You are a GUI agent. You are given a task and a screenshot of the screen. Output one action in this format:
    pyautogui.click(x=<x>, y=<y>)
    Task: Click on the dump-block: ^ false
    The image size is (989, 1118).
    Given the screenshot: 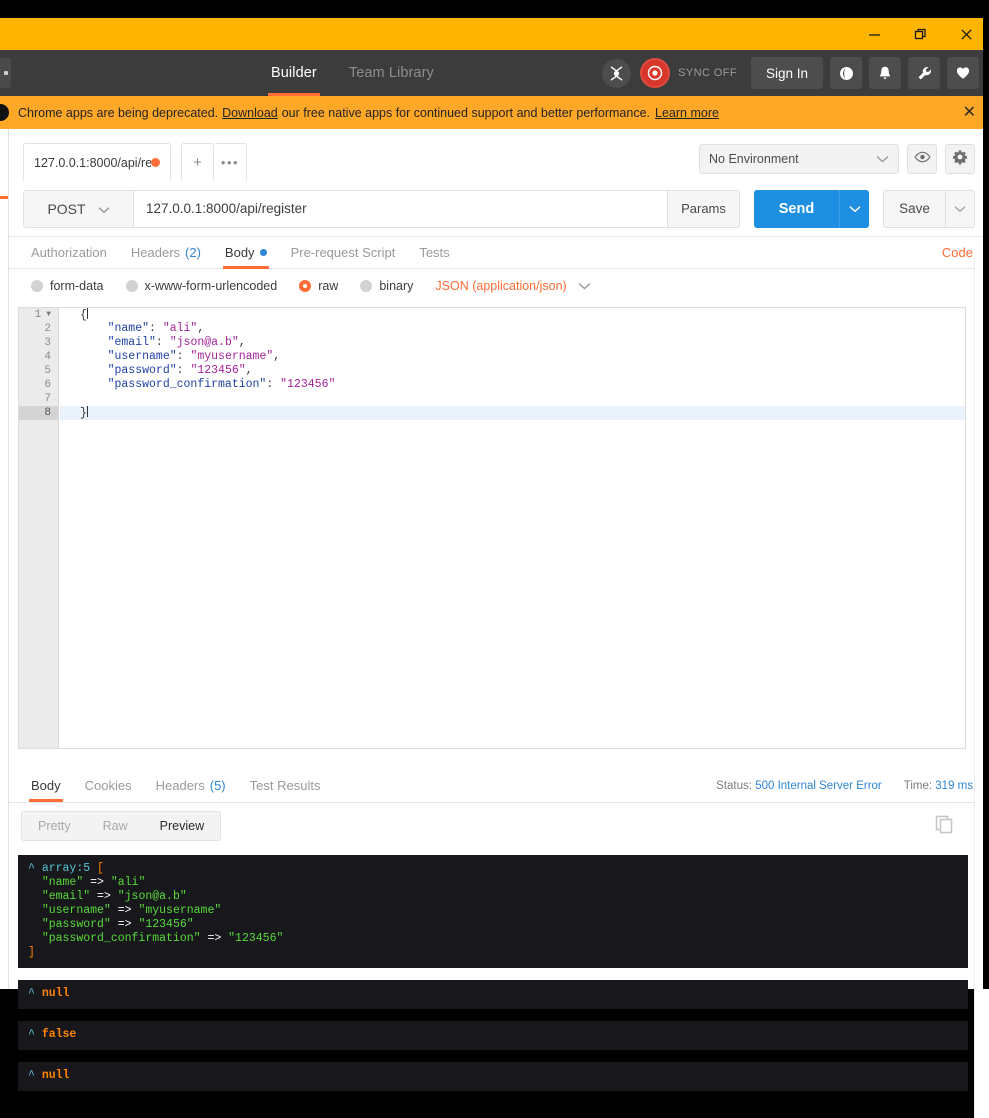 What is the action you would take?
    pyautogui.click(x=493, y=1035)
    